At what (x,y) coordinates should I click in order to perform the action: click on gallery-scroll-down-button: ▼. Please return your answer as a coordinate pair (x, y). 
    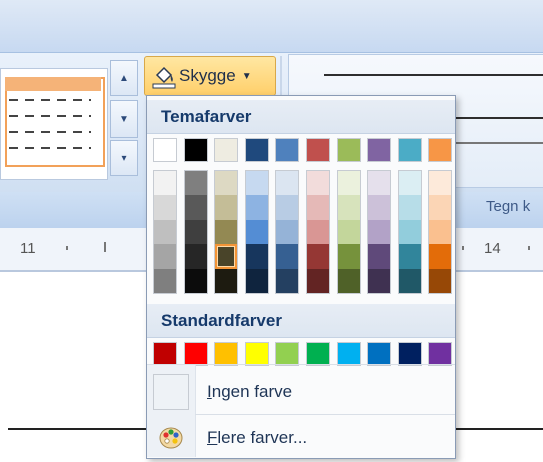
    Looking at the image, I should click on (124, 119).